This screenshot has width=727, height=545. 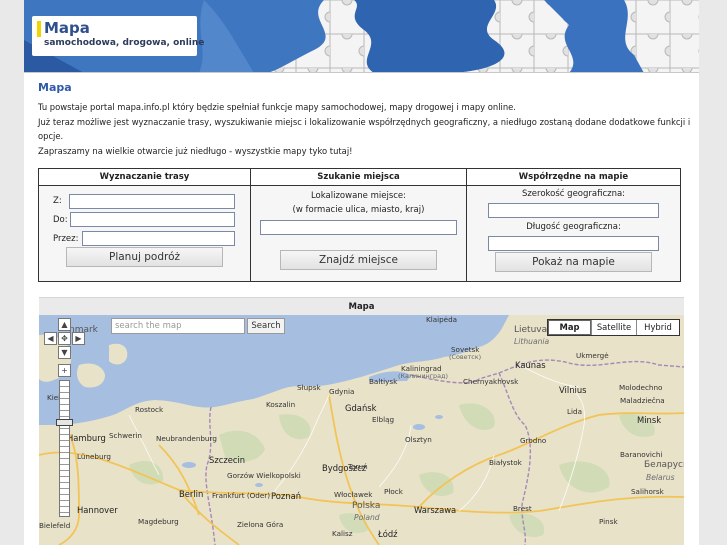 I want to click on zoom-slider-handle, so click(x=64, y=422).